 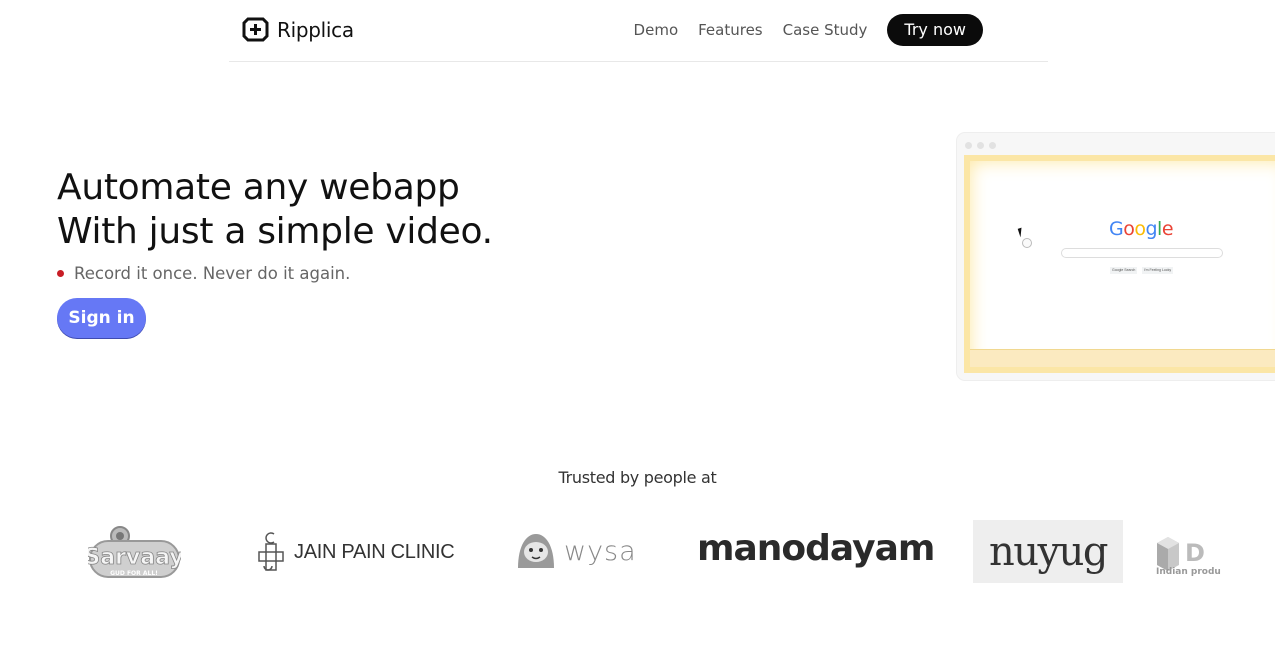 I want to click on cube-icon, so click(x=1168, y=554).